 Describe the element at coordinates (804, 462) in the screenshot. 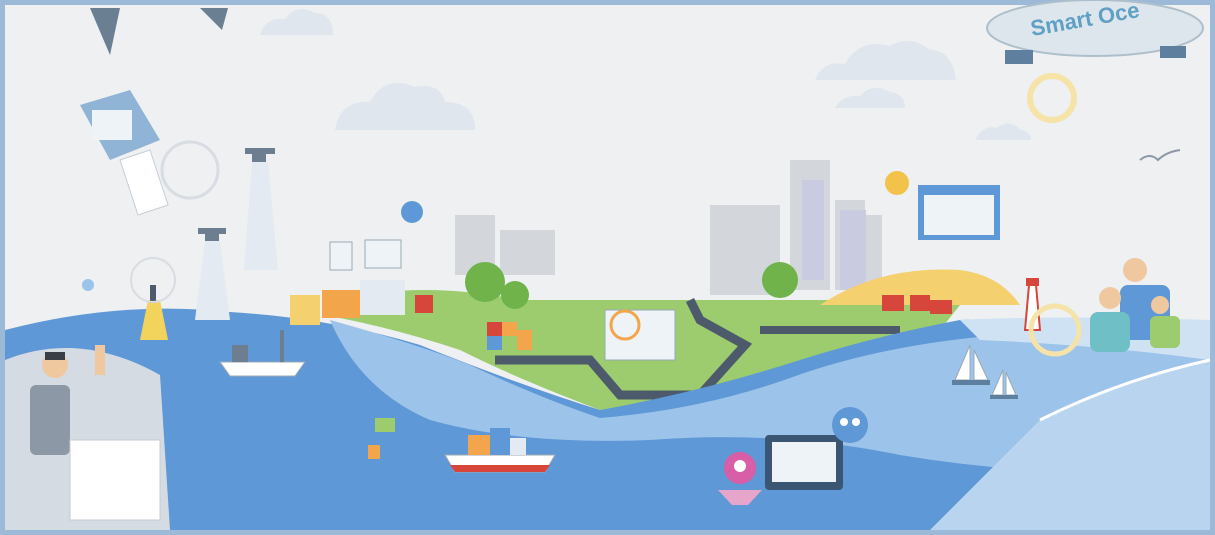

I see `tablet-screen` at that location.